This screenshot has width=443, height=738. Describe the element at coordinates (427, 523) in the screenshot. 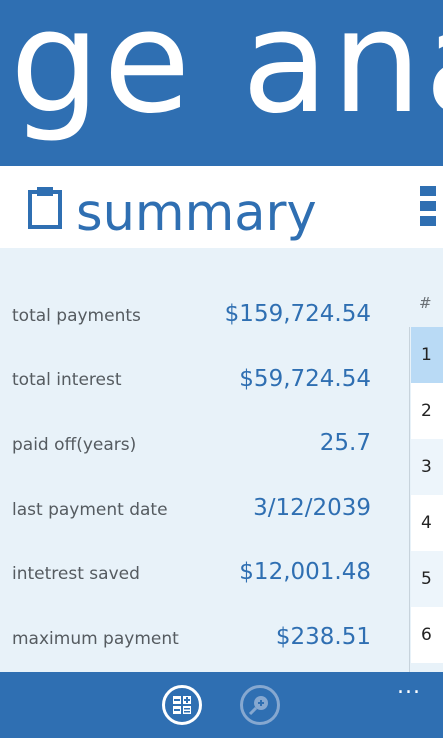

I see `table-row: 4` at that location.